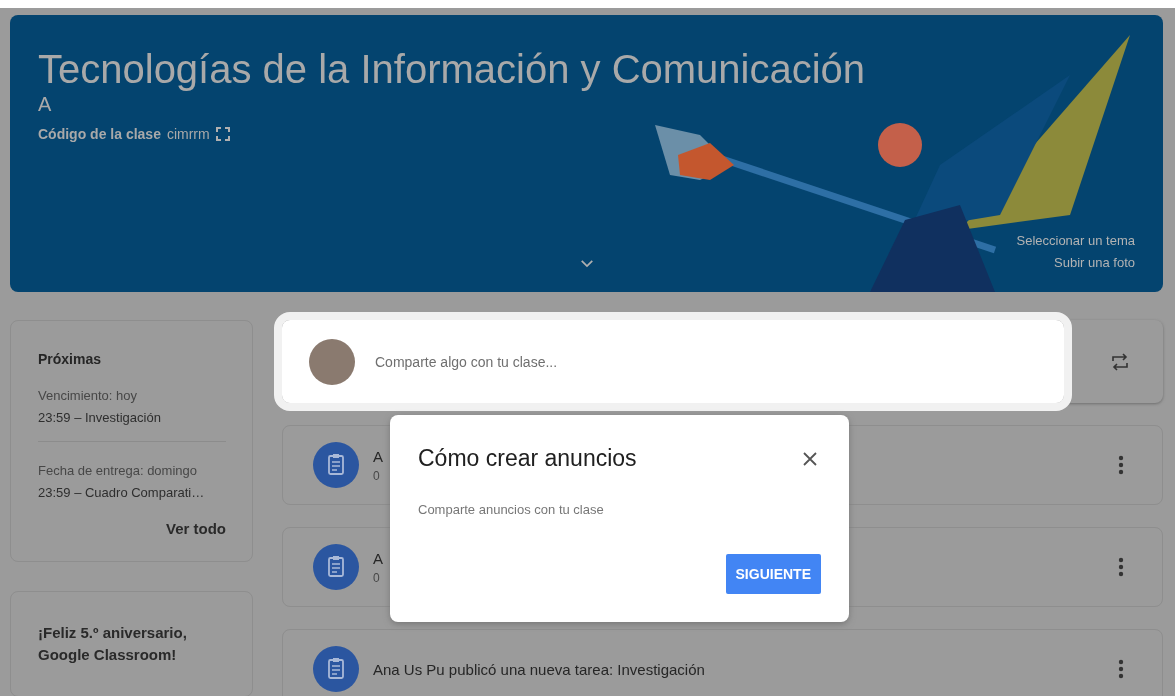 Image resolution: width=1175 pixels, height=696 pixels. Describe the element at coordinates (99, 134) in the screenshot. I see `class-code-label: Código de la clase` at that location.